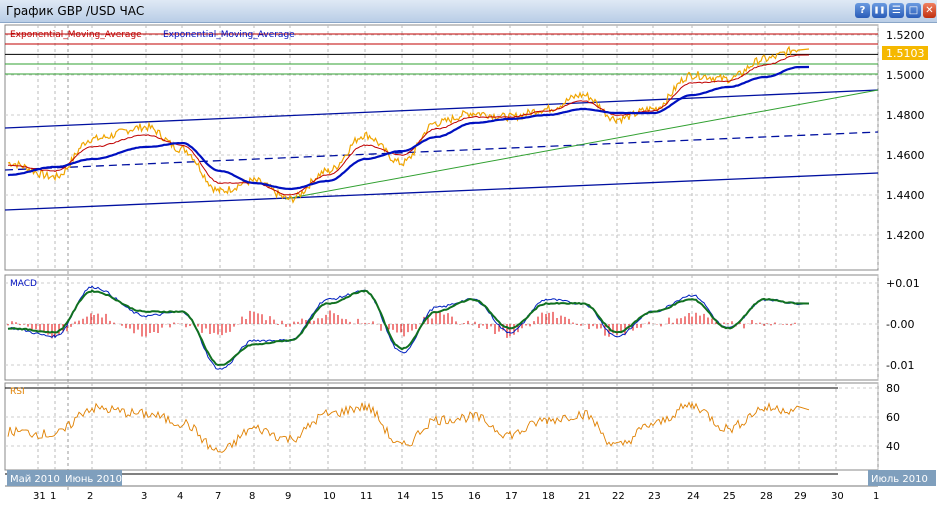 The image size is (937, 509). Describe the element at coordinates (229, 35) in the screenshot. I see `legend-ema-slow: Exponential_Moving_Average` at that location.